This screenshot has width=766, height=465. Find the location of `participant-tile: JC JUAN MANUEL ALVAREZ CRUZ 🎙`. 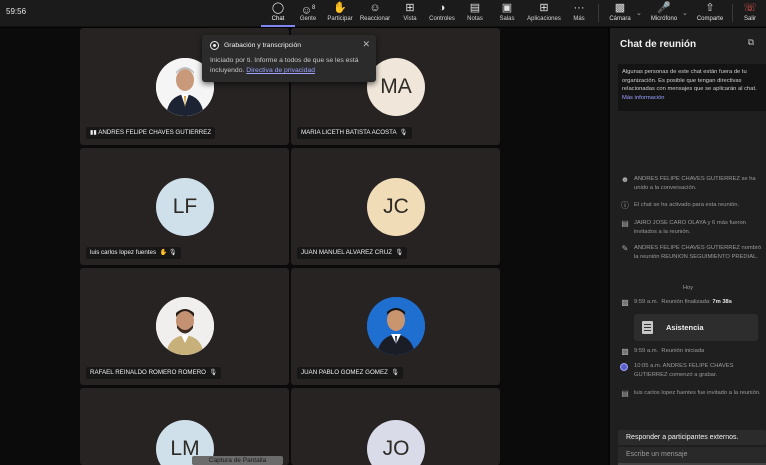

participant-tile: JC JUAN MANUEL ALVAREZ CRUZ 🎙 is located at coordinates (395, 206).